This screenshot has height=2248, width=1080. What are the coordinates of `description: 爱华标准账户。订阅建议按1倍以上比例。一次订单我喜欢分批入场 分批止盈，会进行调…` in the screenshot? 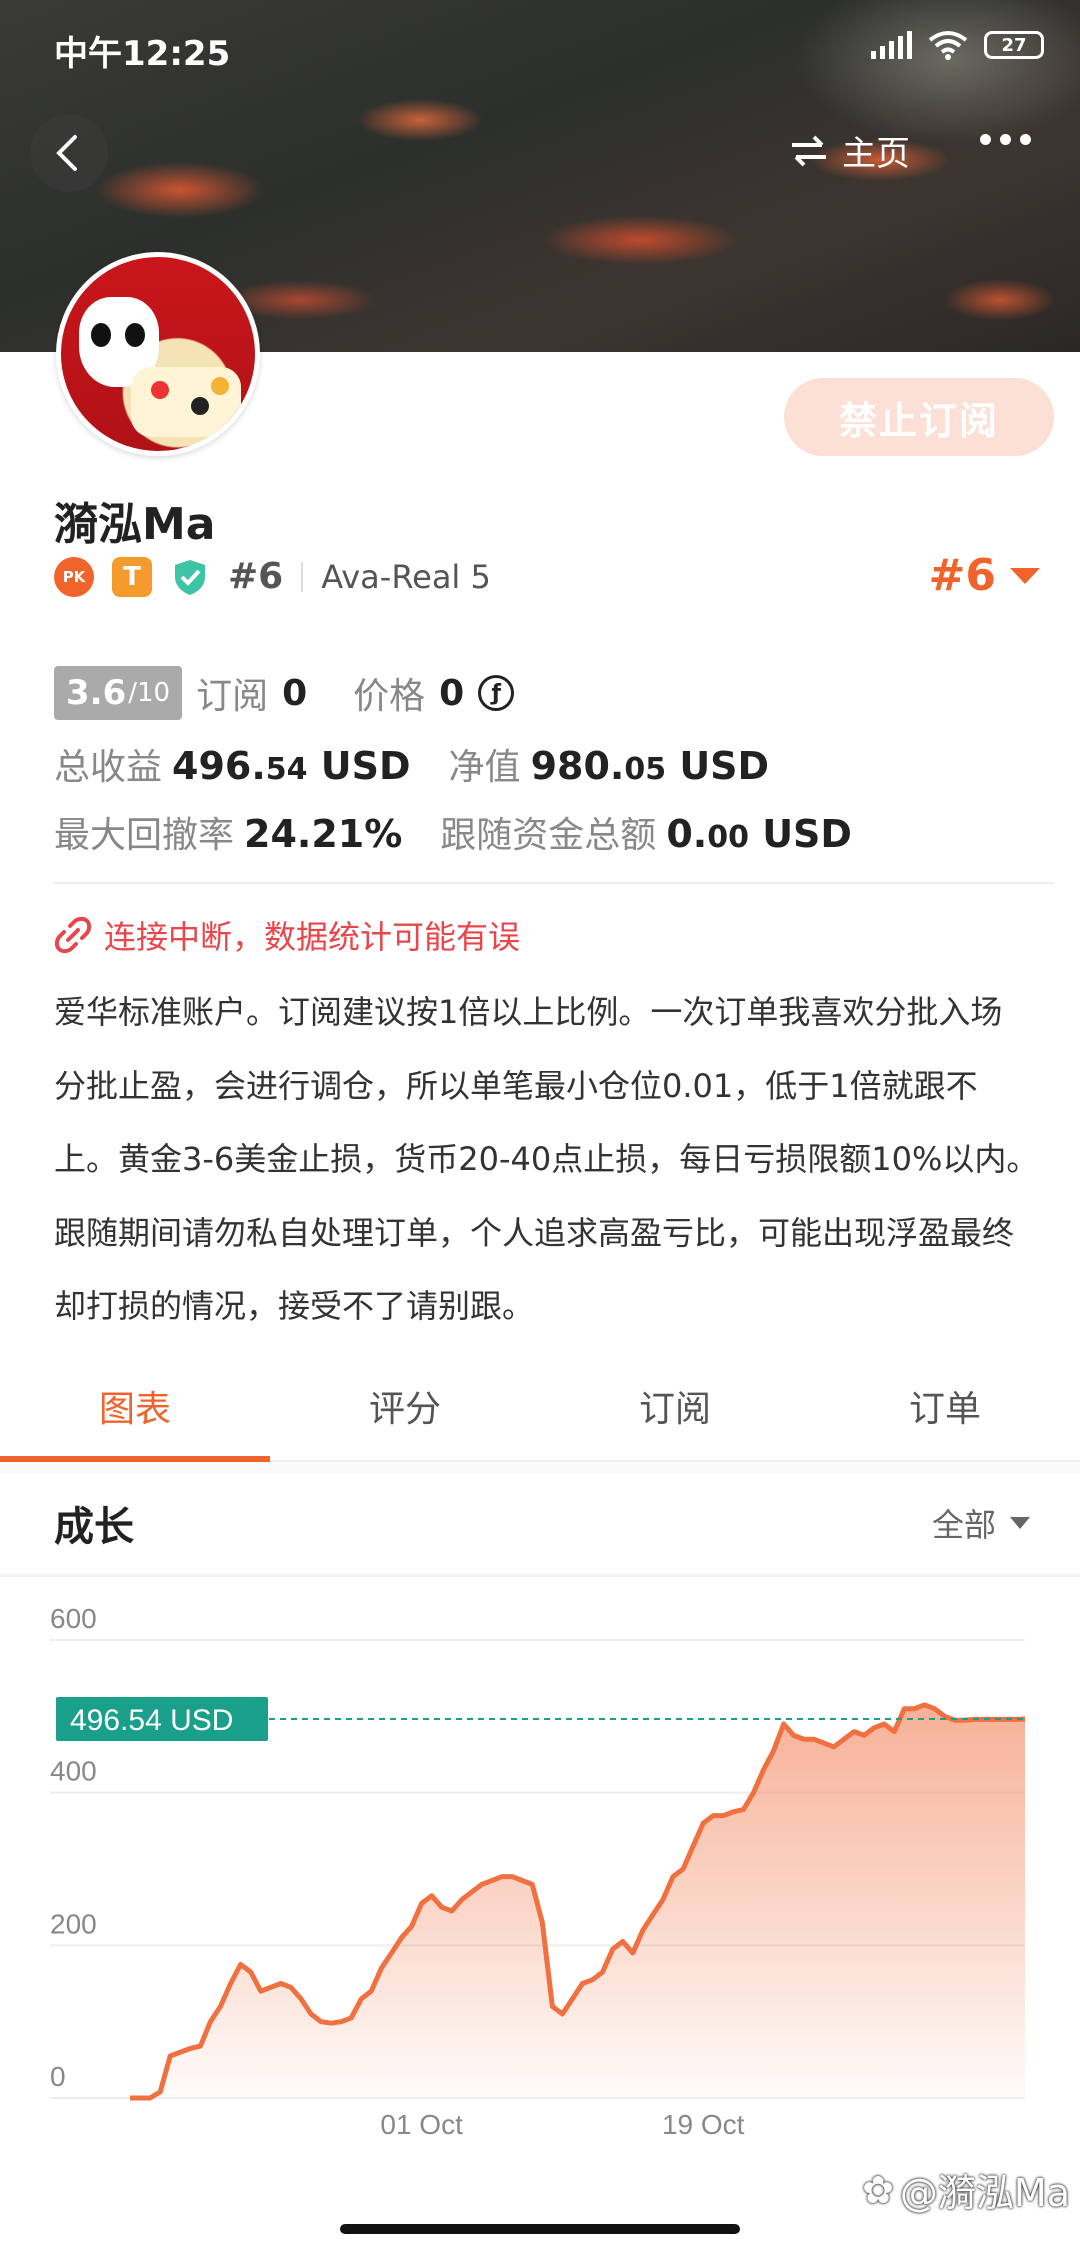 It's located at (546, 1159).